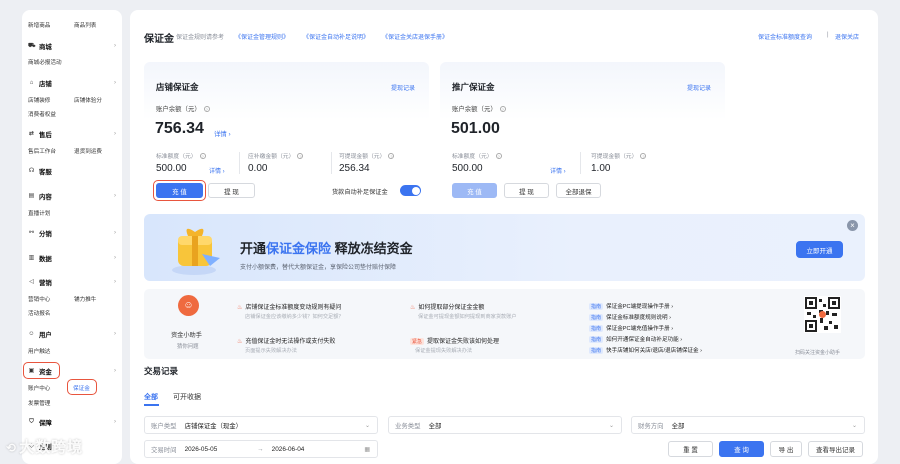 This screenshot has height=464, width=900. Describe the element at coordinates (474, 190) in the screenshot. I see `promo-recharge-button: 充 值` at that location.